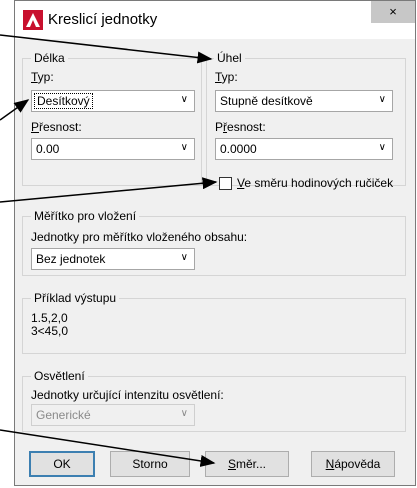 The height and width of the screenshot is (488, 417). Describe the element at coordinates (15, 110) in the screenshot. I see `arrow-to-length-type` at that location.